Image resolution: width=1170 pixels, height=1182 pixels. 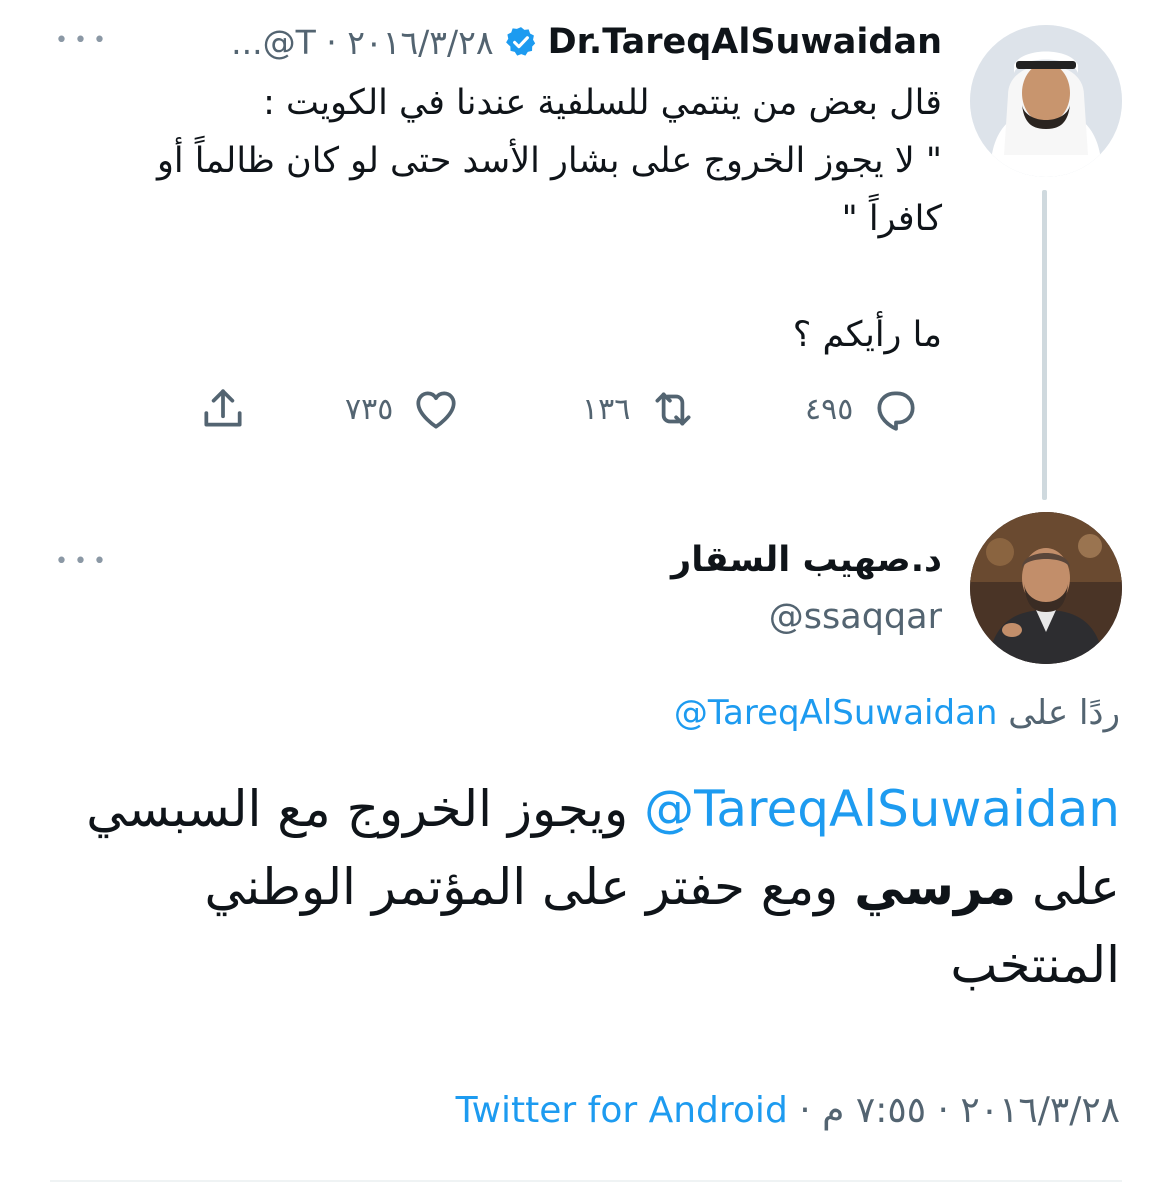 I want to click on avatar-tareq-image, so click(x=1046, y=101).